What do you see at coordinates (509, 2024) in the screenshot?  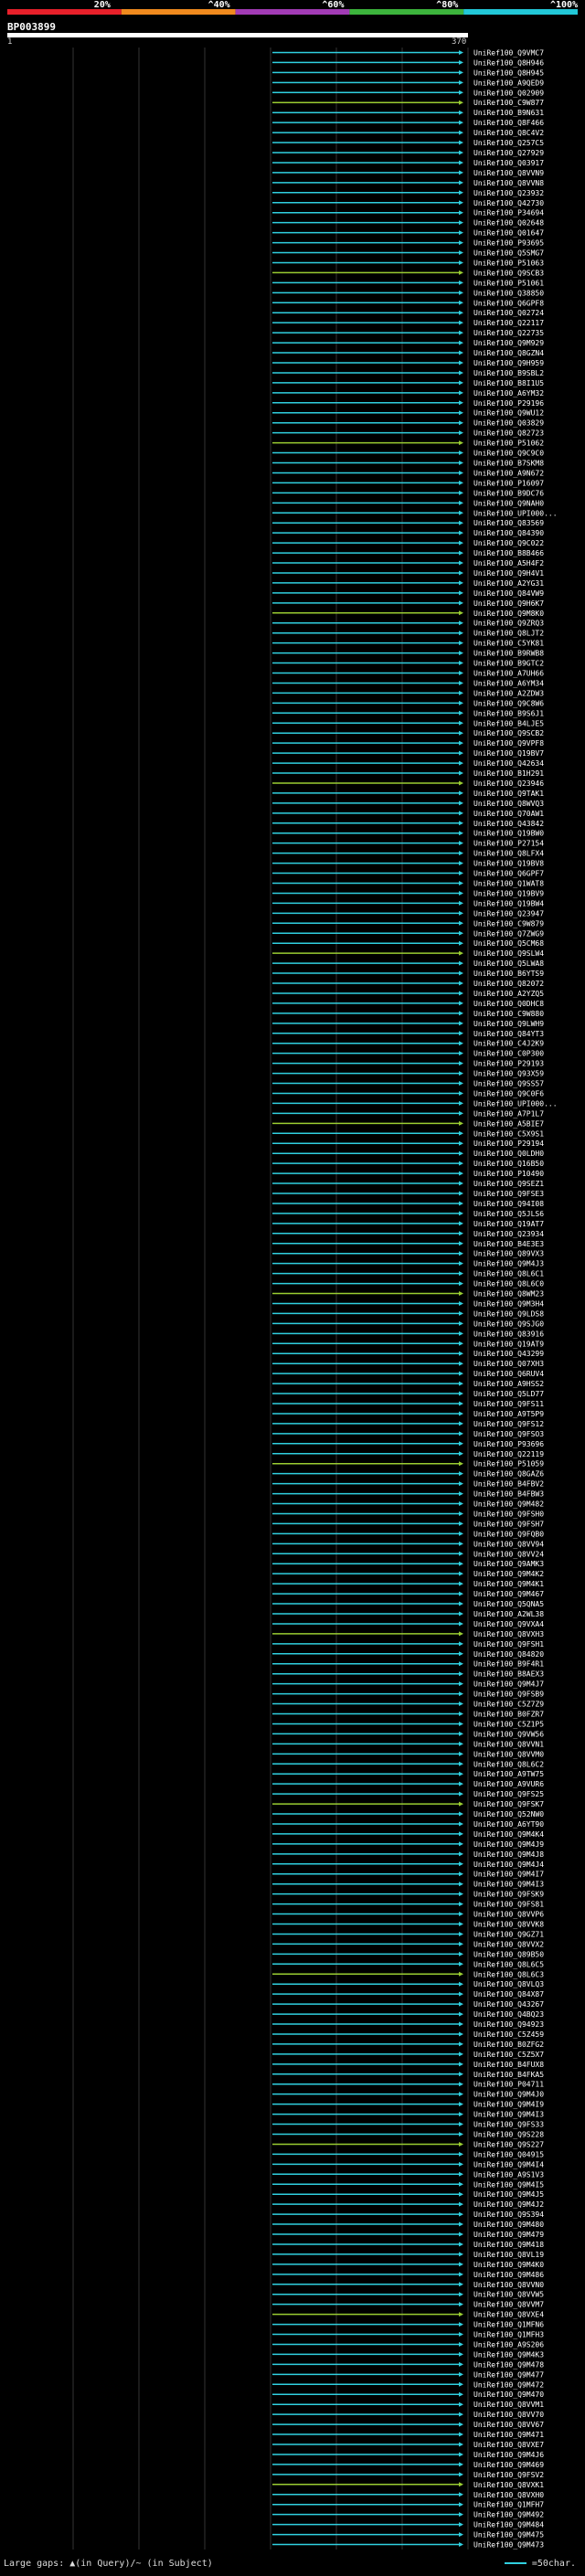 I see `hit-label: UniRef100_Q94923` at bounding box center [509, 2024].